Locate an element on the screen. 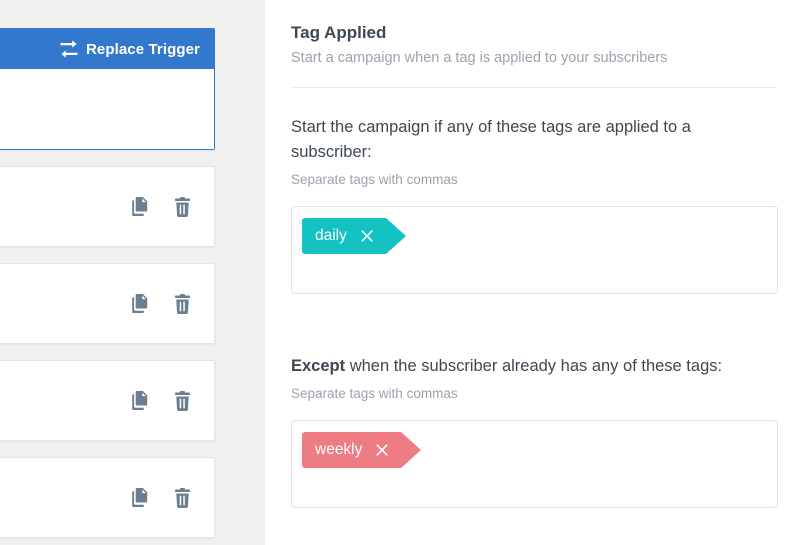  tag-chip-weekly: weekly is located at coordinates (362, 450).